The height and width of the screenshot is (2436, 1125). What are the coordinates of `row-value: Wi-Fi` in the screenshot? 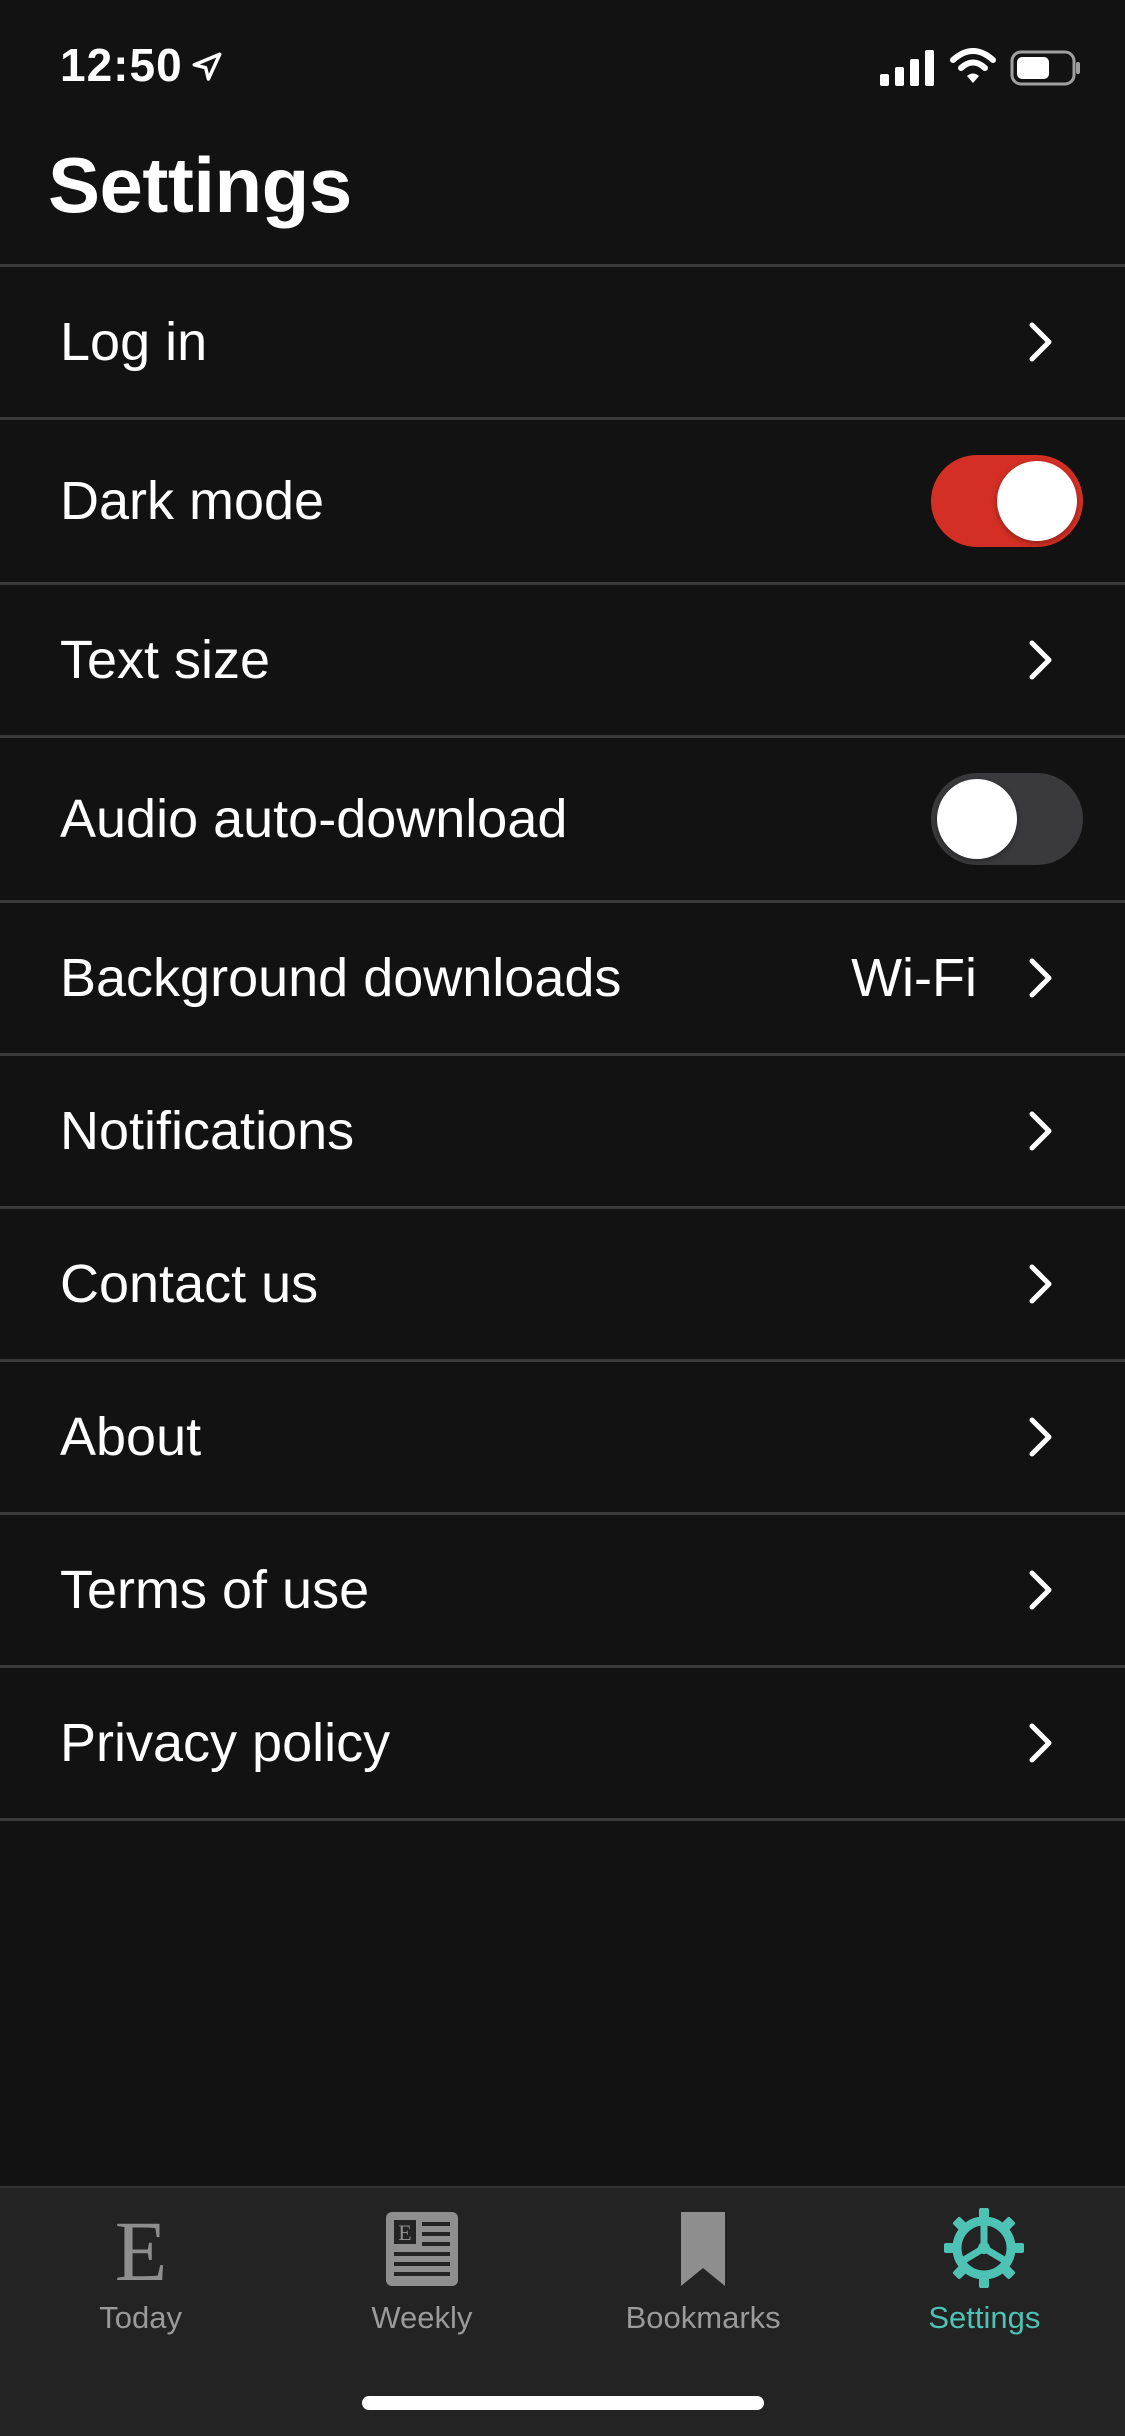 It's located at (914, 978).